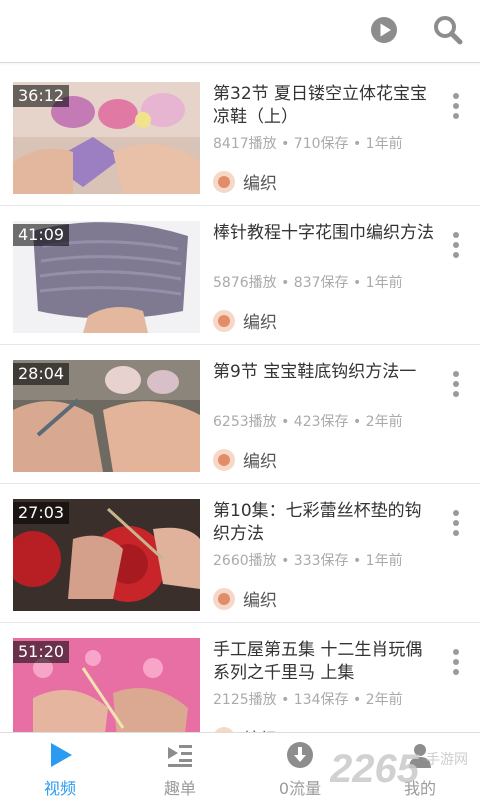 This screenshot has width=480, height=801. I want to click on tab-playlist: 趣单, so click(180, 767).